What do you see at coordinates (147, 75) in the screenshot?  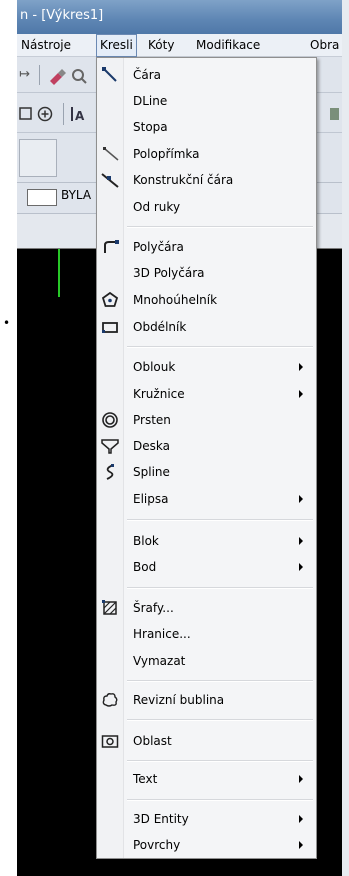 I see `menu-item-label: Čára` at bounding box center [147, 75].